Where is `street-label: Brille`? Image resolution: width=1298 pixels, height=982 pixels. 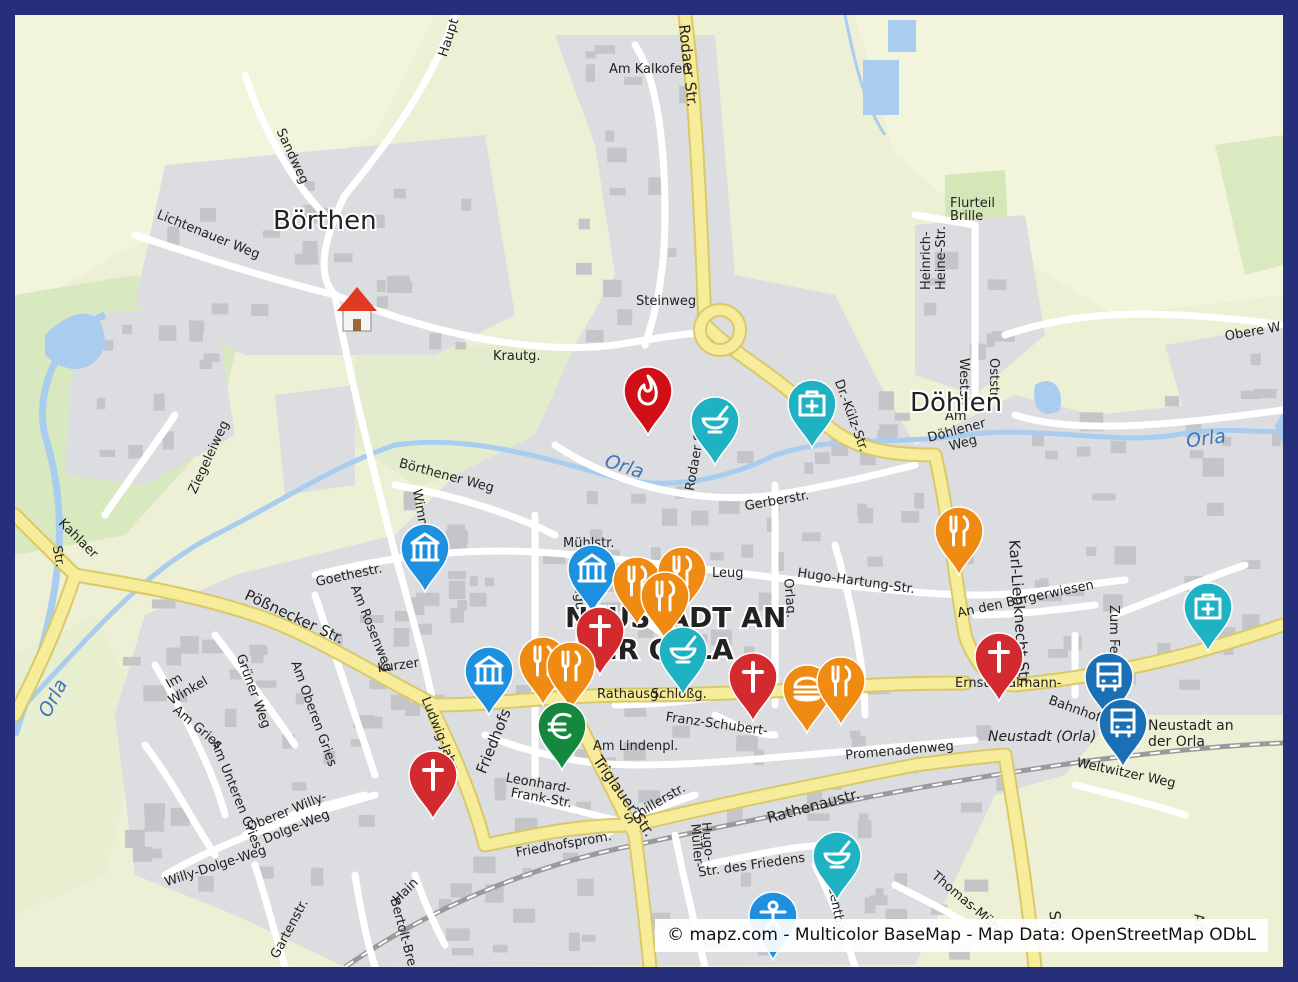 street-label: Brille is located at coordinates (966, 216).